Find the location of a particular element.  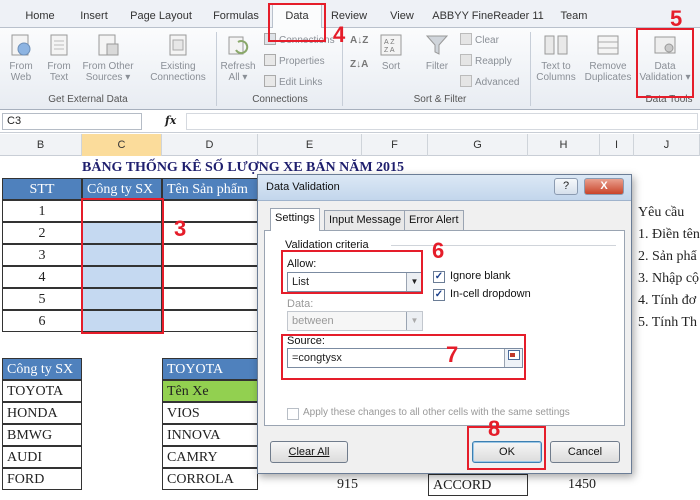

annotation-box-data-validation is located at coordinates (665, 63).